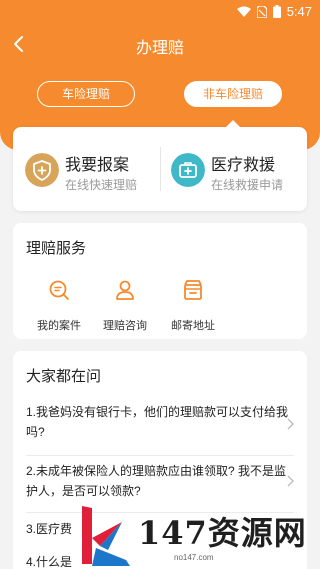  I want to click on faq-item-2-line1: 2.未成年被保险人的理赔款应由谁领取? 我不是监, so click(156, 471).